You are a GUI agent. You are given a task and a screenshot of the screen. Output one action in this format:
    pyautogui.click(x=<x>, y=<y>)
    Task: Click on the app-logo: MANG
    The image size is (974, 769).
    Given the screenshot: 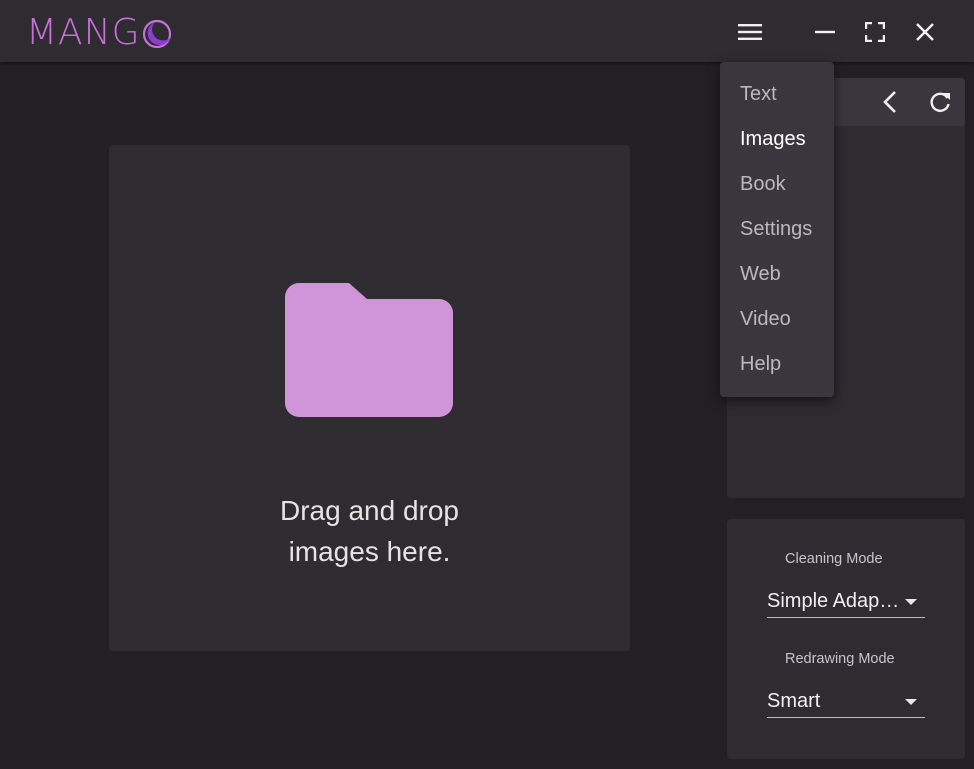 What is the action you would take?
    pyautogui.click(x=100, y=33)
    